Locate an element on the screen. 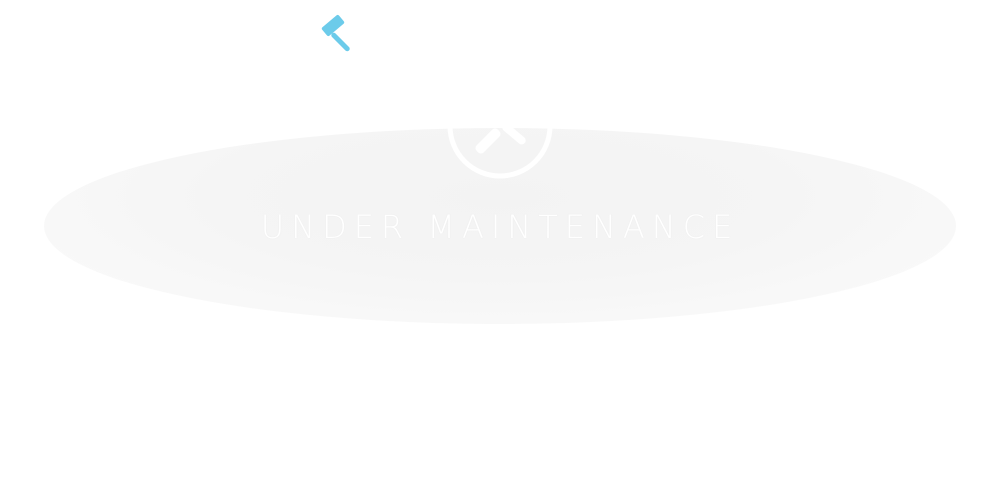  maintenance-title: UNDER MAINTENANCE is located at coordinates (500, 227).